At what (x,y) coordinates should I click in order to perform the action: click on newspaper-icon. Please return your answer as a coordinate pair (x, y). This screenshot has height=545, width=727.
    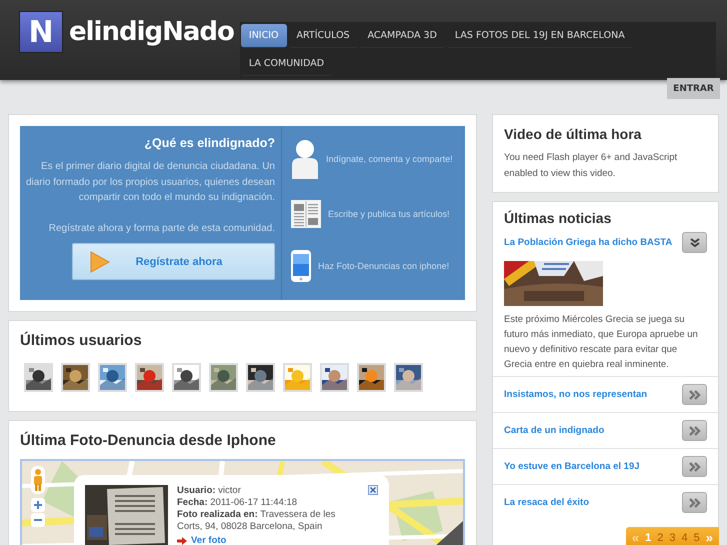
    Looking at the image, I should click on (306, 214).